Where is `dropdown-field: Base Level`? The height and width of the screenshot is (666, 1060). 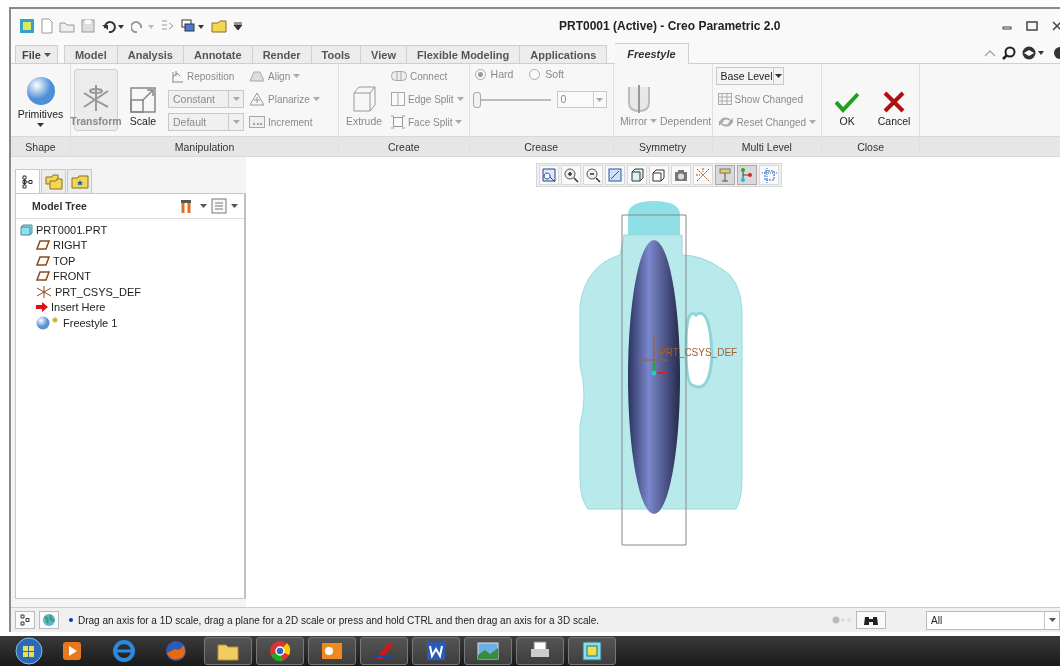 dropdown-field: Base Level is located at coordinates (749, 76).